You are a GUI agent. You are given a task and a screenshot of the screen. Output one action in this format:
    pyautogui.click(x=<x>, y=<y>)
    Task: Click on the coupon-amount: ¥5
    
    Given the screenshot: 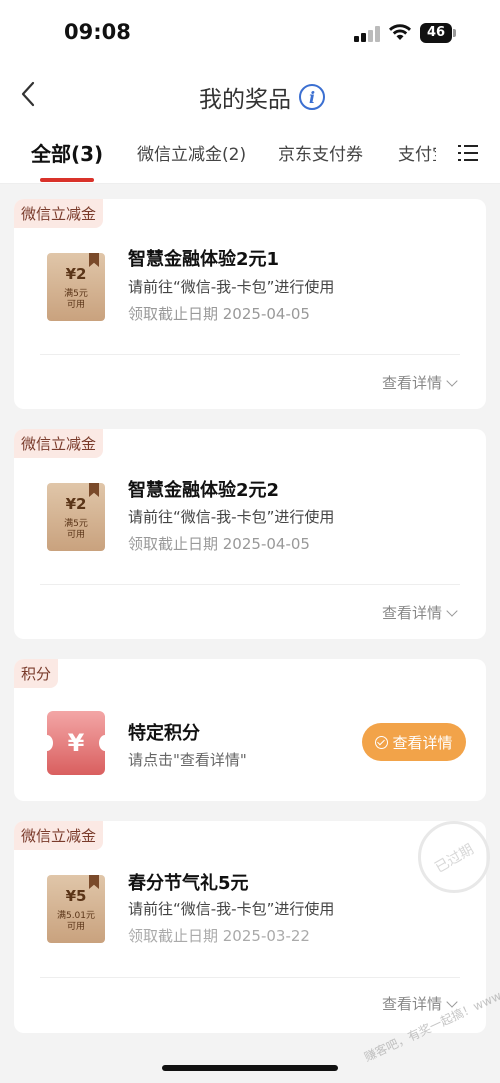 What is the action you would take?
    pyautogui.click(x=76, y=896)
    